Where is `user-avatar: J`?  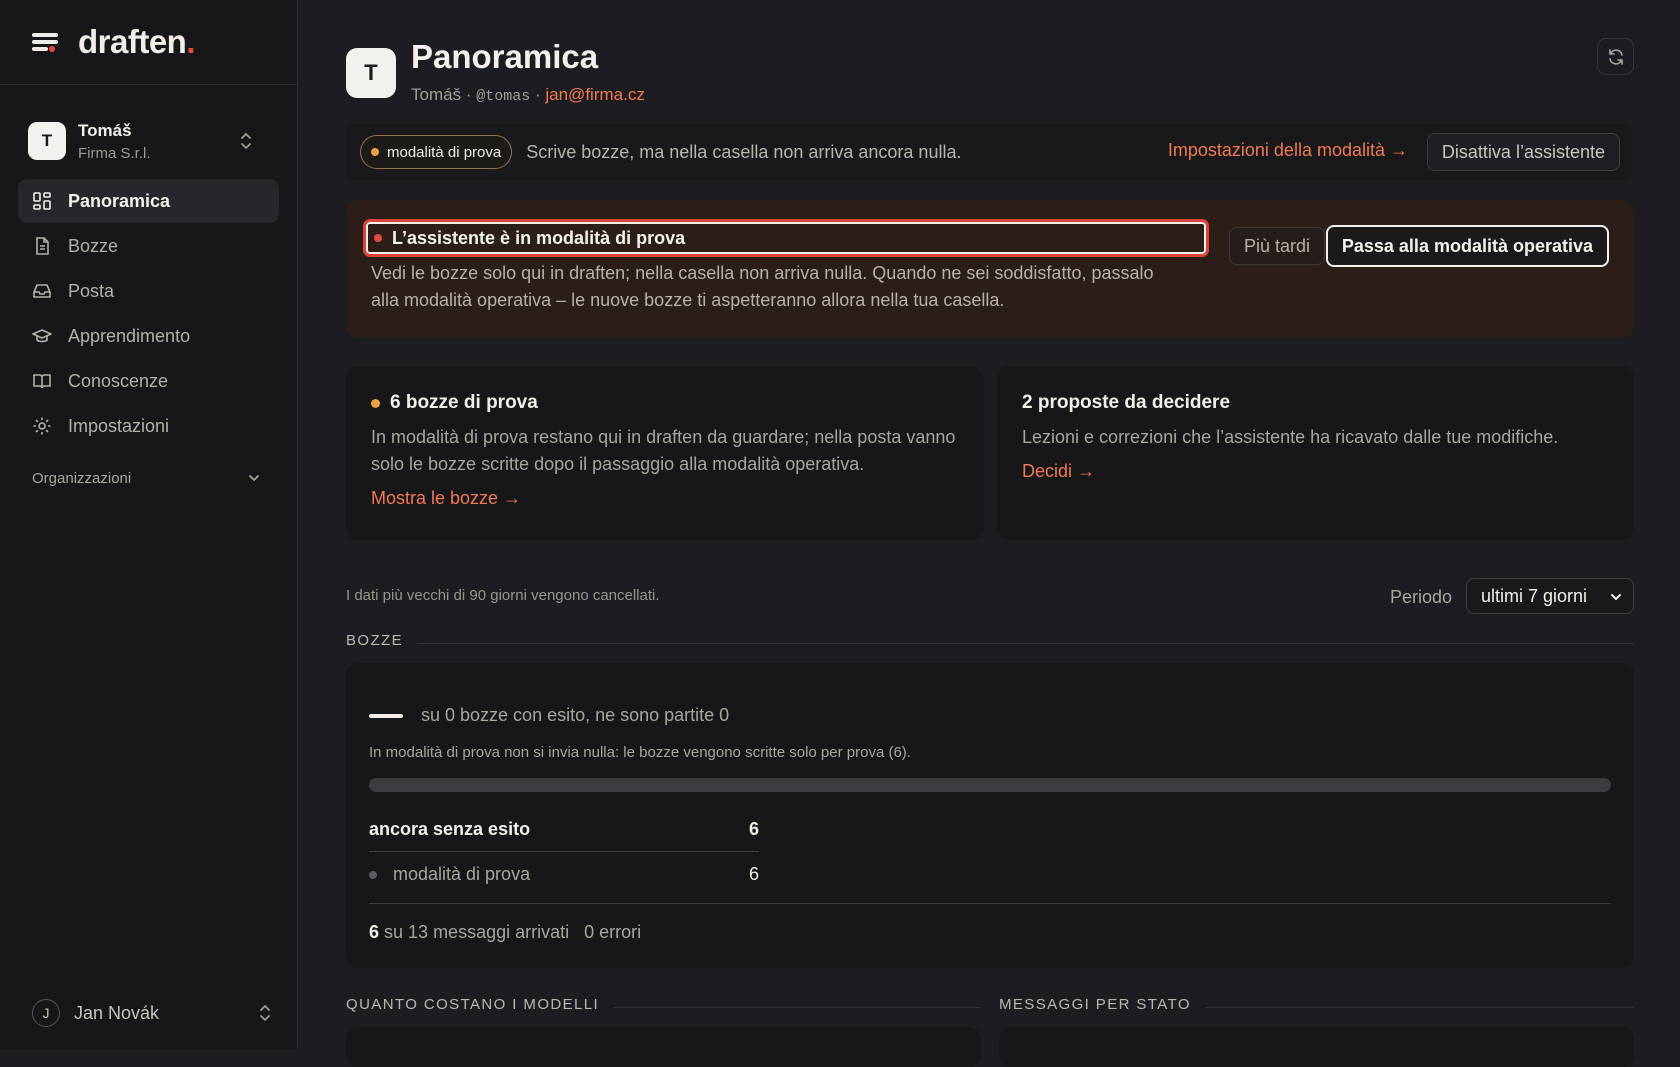 user-avatar: J is located at coordinates (46, 1013).